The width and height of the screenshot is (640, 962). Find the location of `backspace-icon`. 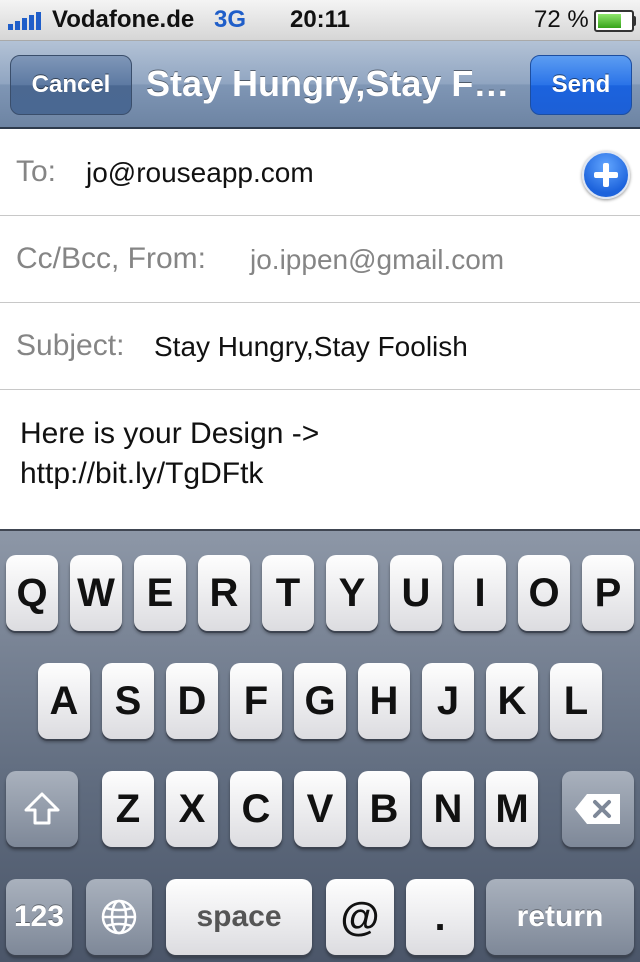

backspace-icon is located at coordinates (597, 809).